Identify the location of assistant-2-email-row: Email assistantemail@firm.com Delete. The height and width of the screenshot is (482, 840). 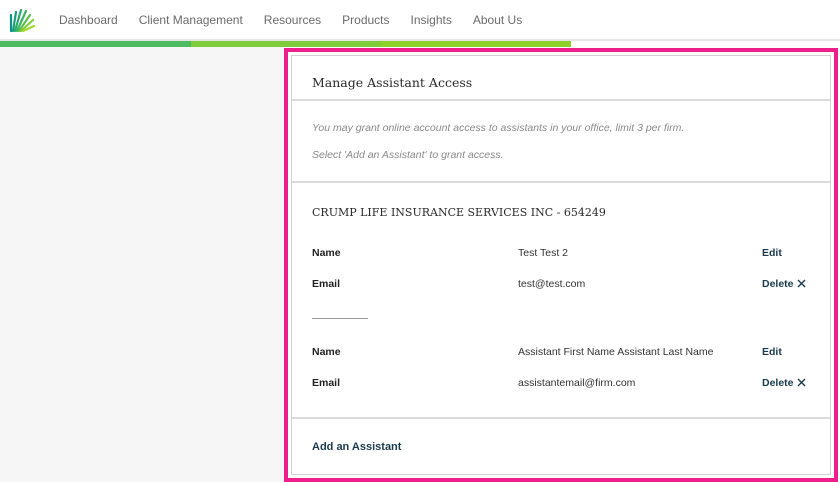
(561, 385).